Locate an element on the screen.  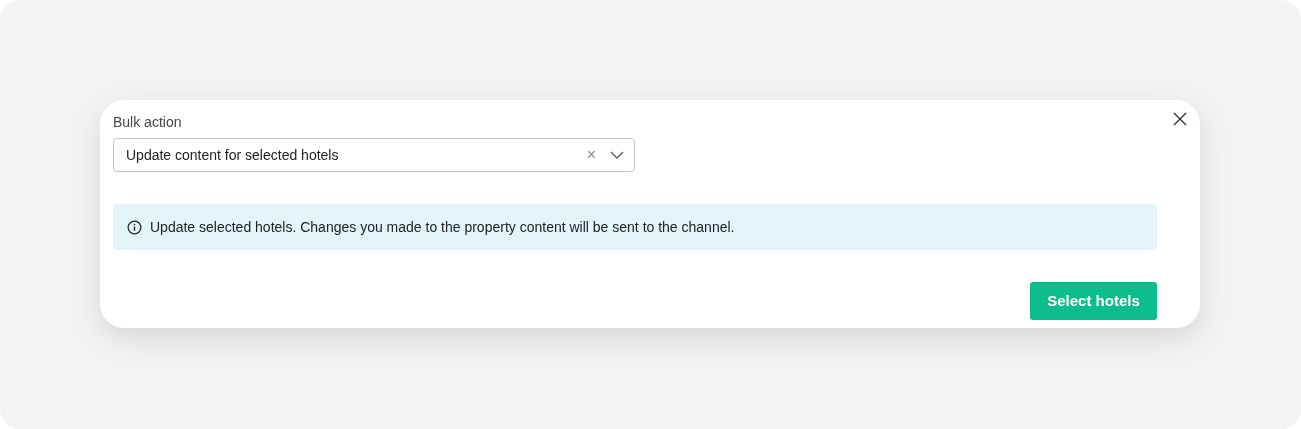
info-message: Update selected hotels. Changes you made to the property content will be sent to the channel. is located at coordinates (442, 227).